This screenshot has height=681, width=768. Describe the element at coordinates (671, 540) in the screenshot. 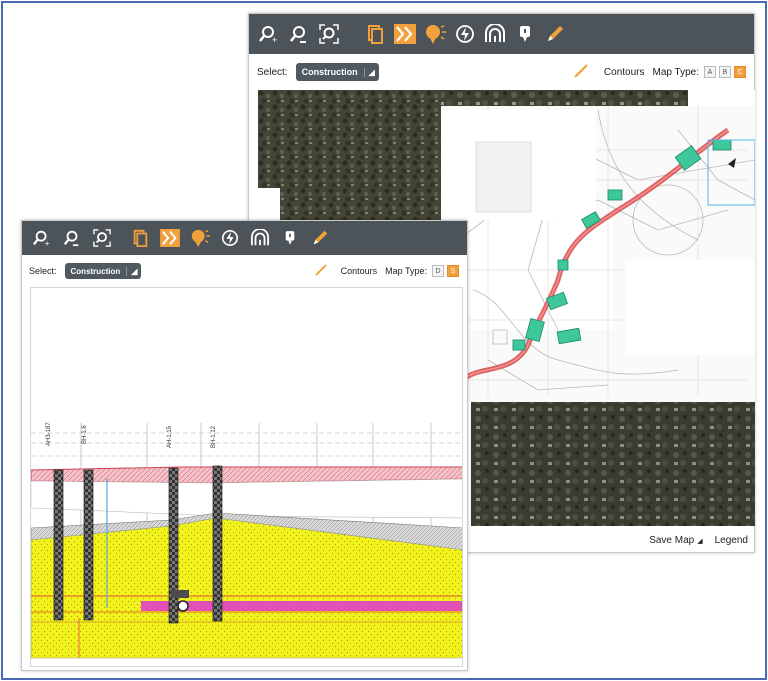

I see `save-map-button: Save Map` at that location.